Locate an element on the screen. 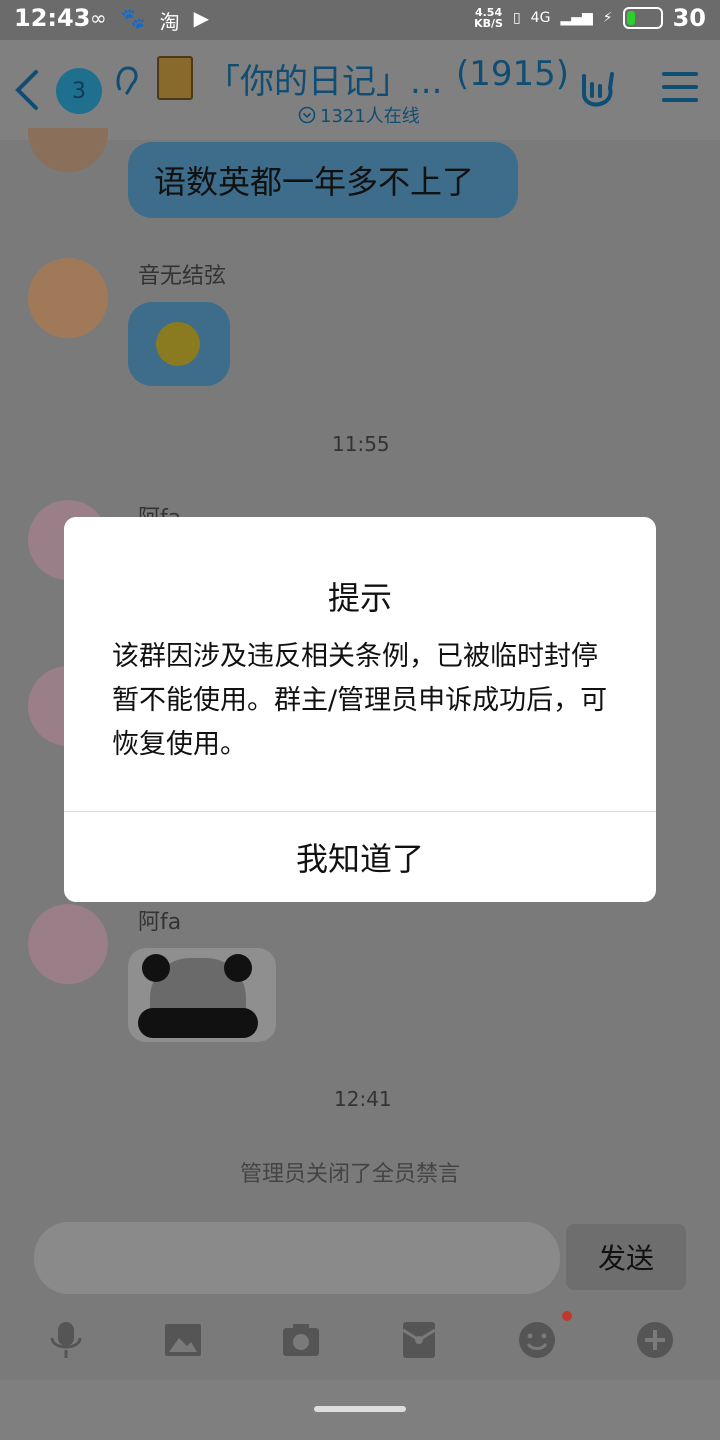 Image resolution: width=720 pixels, height=1440 pixels. system-notice: 管理员关闭了全员禁言 is located at coordinates (350, 1174).